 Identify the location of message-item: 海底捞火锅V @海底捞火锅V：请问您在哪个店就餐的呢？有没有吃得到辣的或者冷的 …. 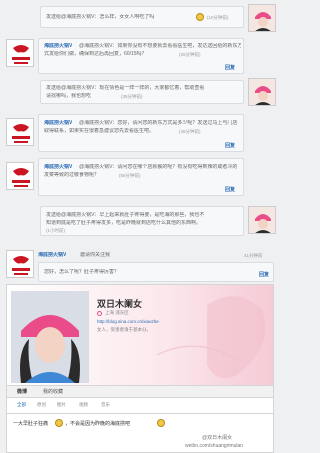
(141, 177).